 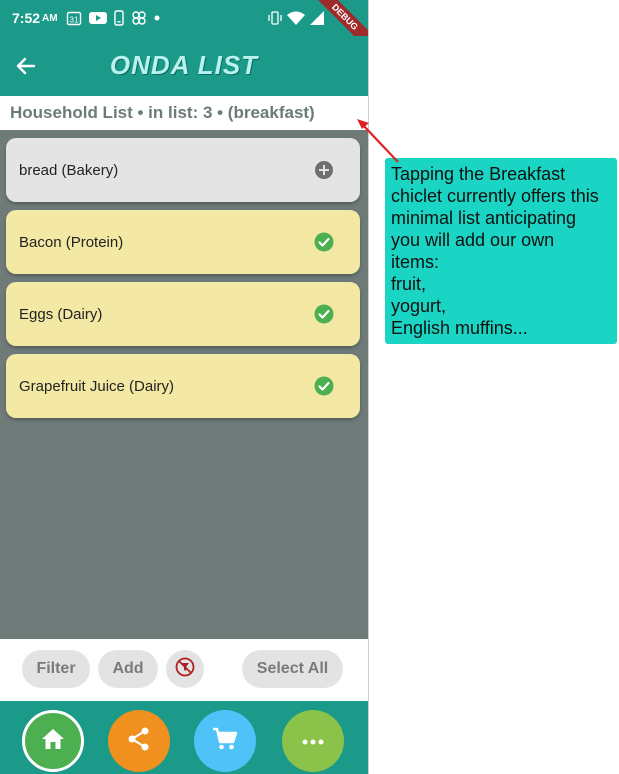 What do you see at coordinates (50, 18) in the screenshot?
I see `status-ampm: AM` at bounding box center [50, 18].